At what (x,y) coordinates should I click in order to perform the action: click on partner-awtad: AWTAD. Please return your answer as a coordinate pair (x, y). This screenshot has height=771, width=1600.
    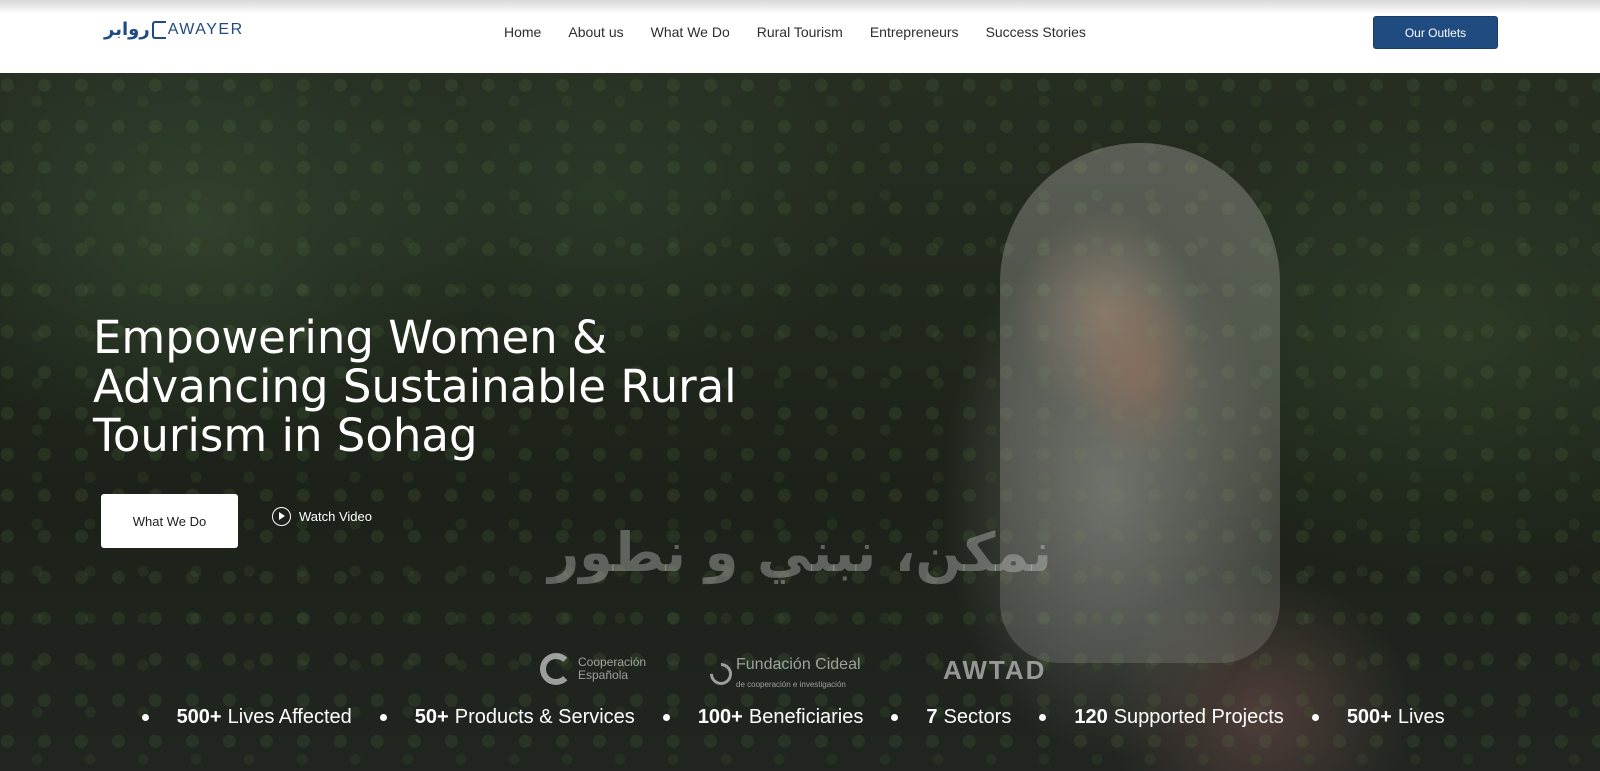
    Looking at the image, I should click on (995, 670).